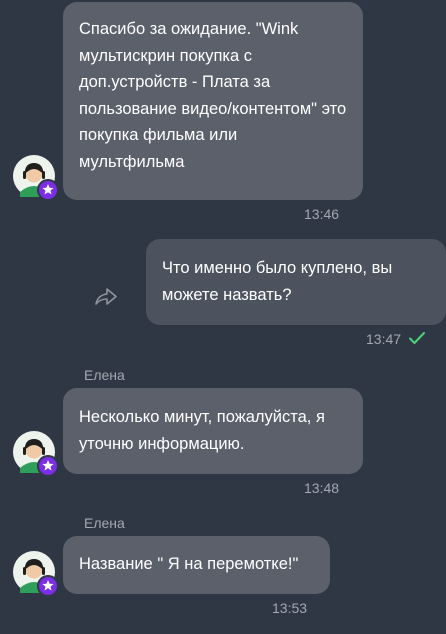  I want to click on message-time: 13:46, so click(322, 214).